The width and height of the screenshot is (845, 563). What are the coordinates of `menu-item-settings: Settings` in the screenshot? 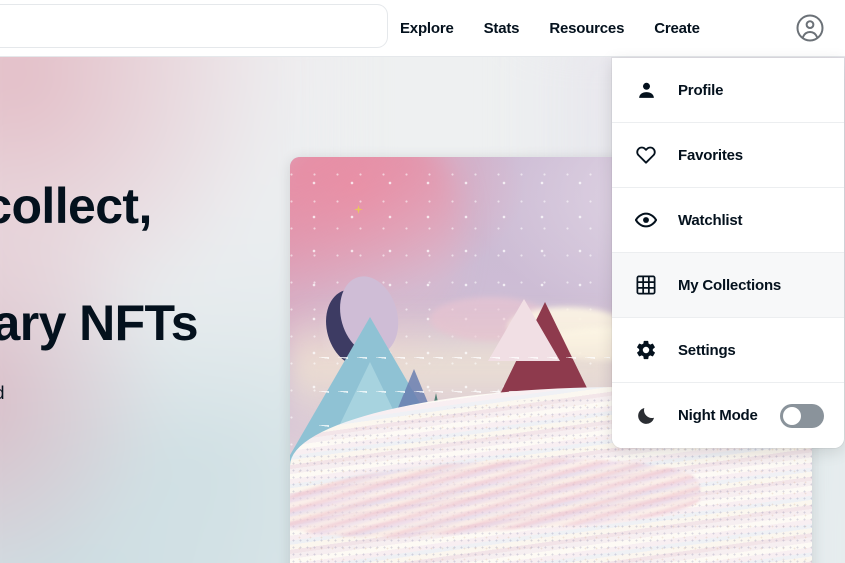 It's located at (728, 350).